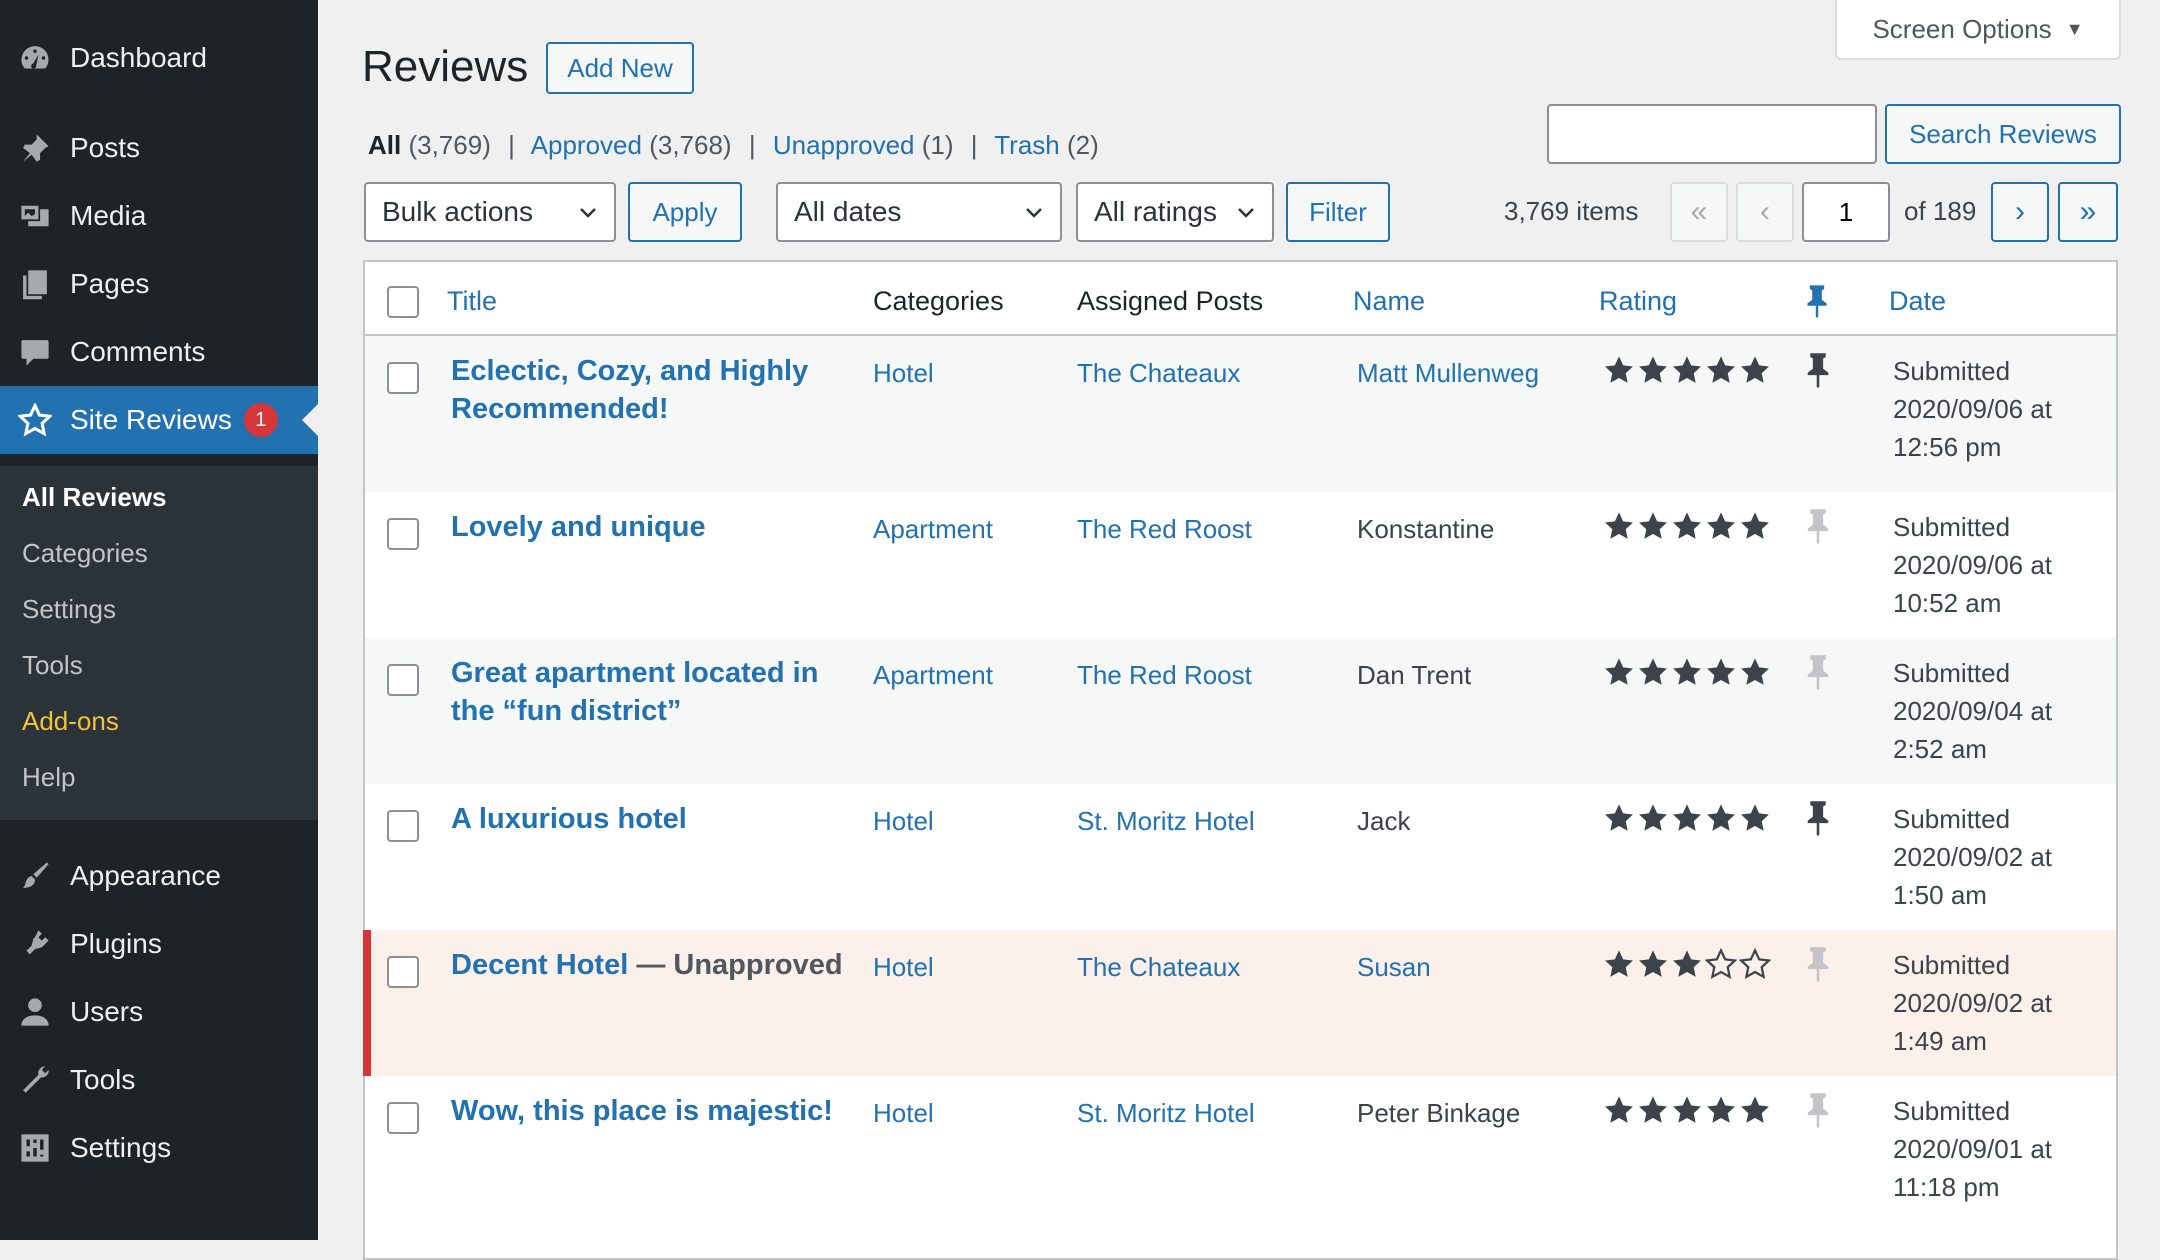 This screenshot has height=1260, width=2160. I want to click on filter-all: All, so click(384, 145).